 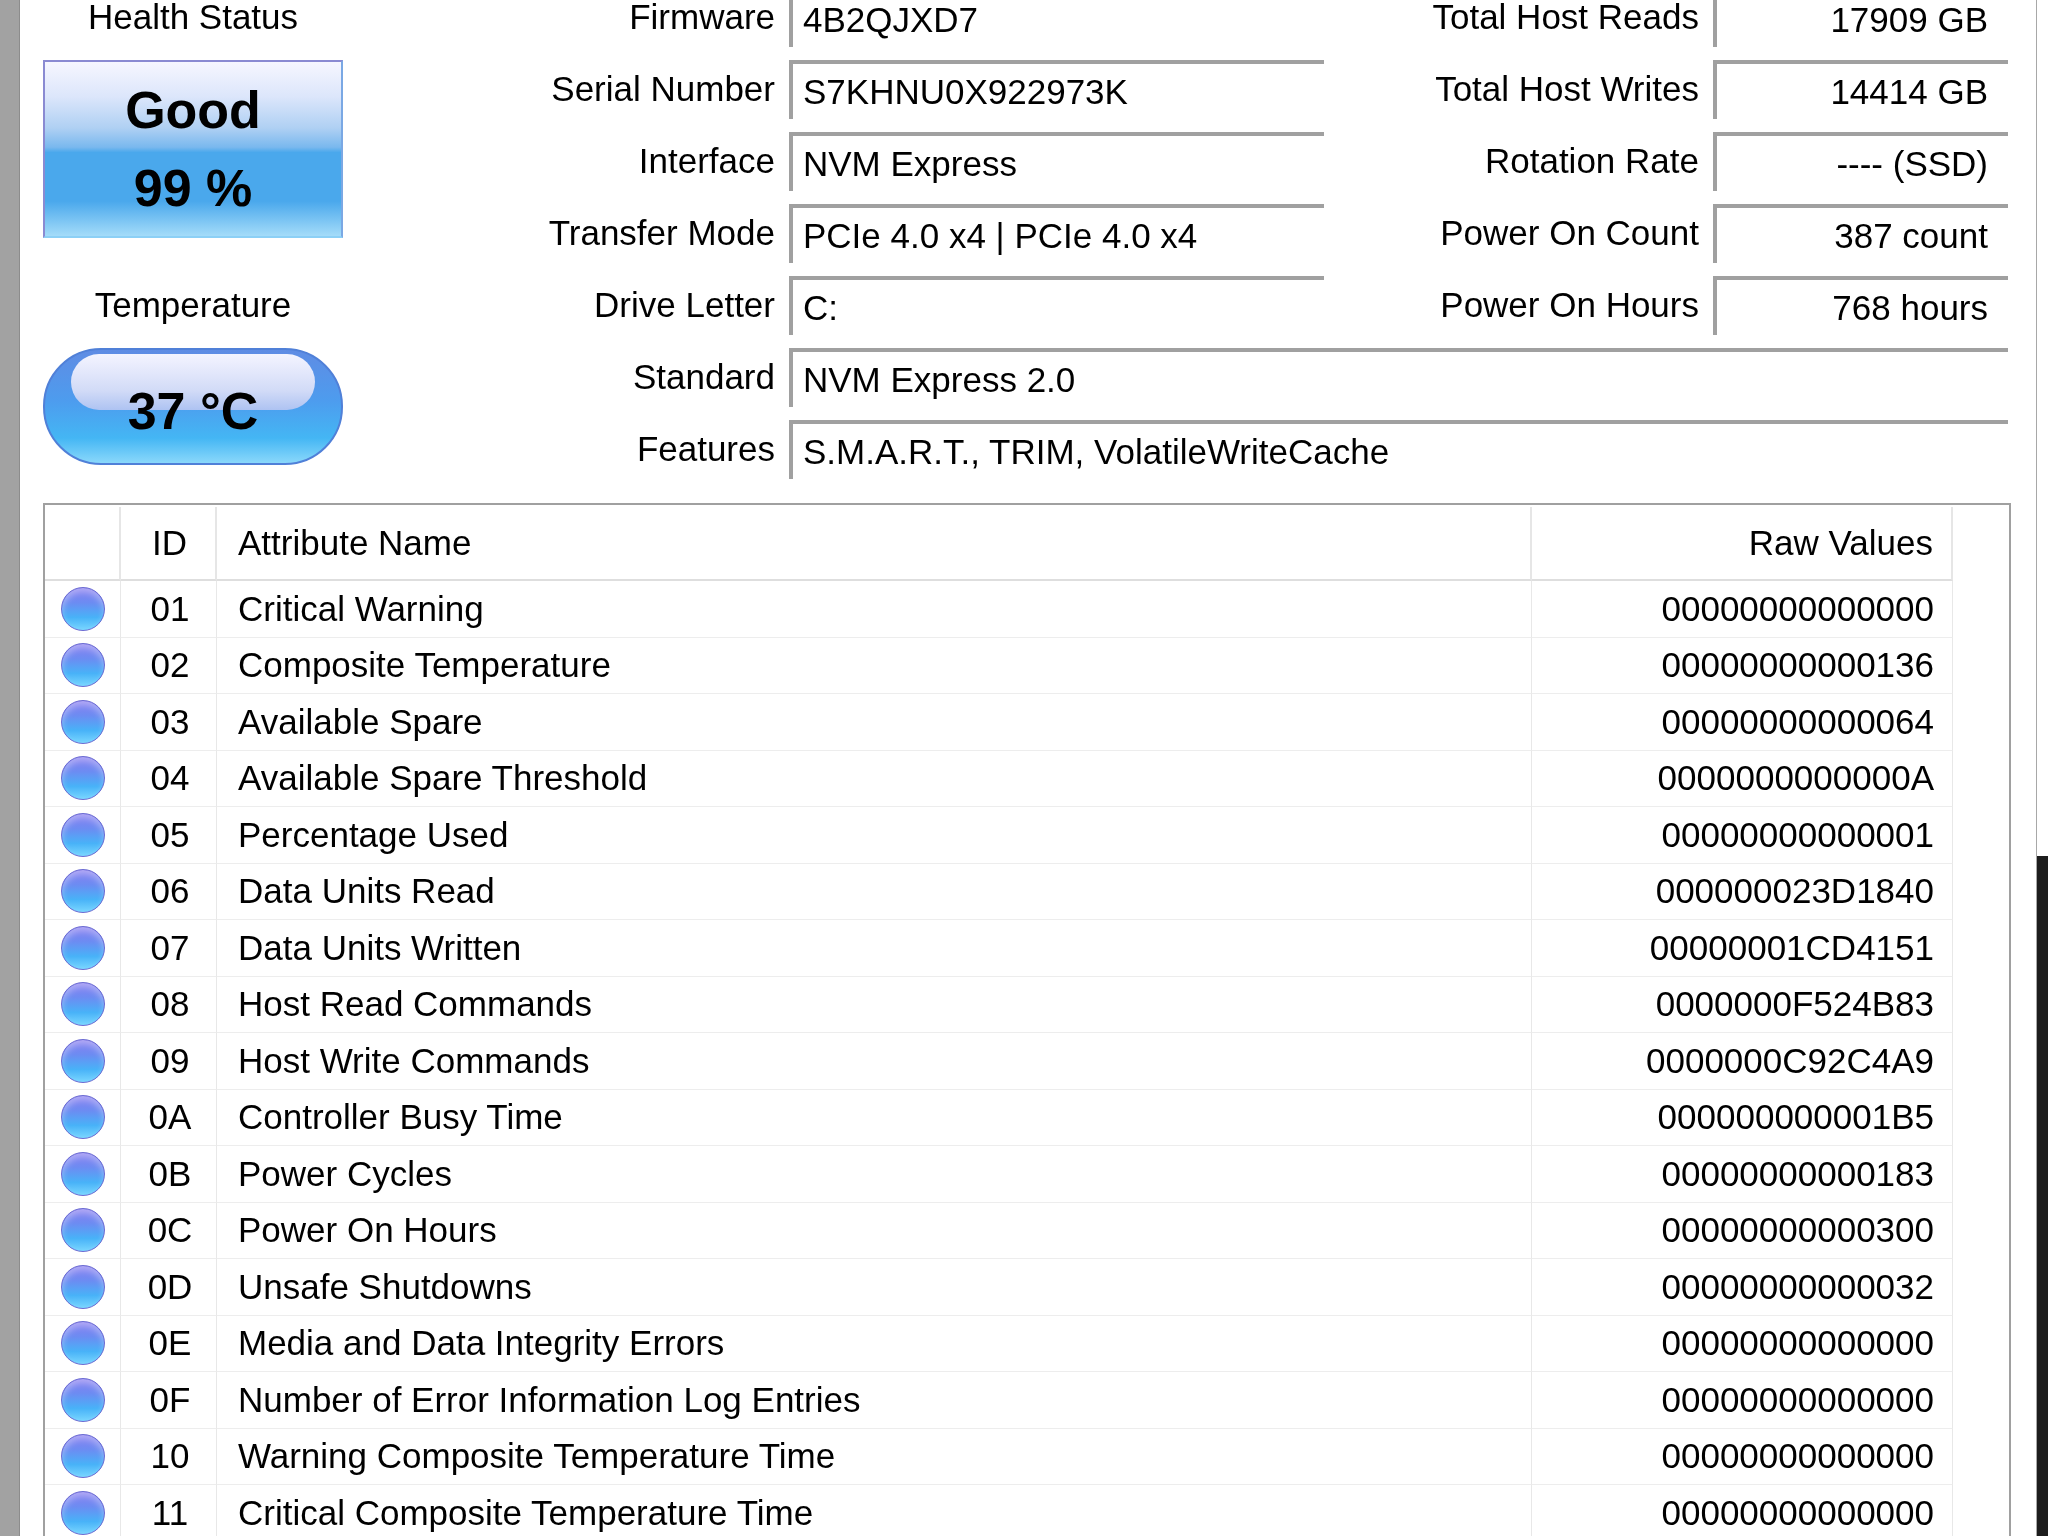 I want to click on table-cell: Unsafe Shutdowns, so click(x=874, y=1287).